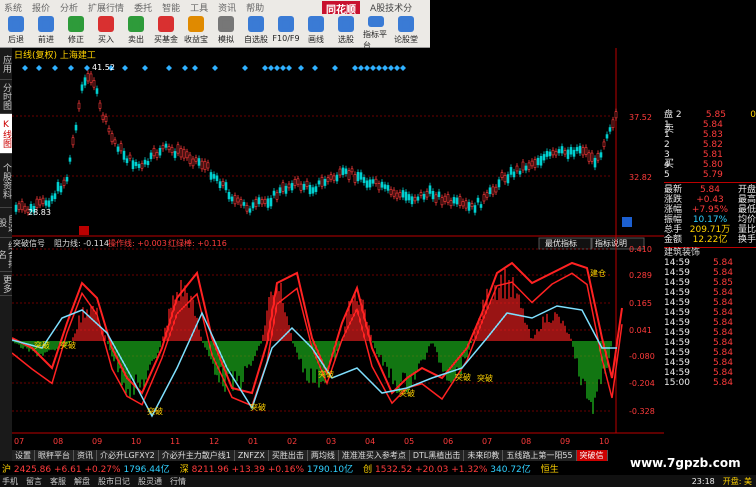  Describe the element at coordinates (316, 31) in the screenshot. I see `toolbar-button-10: ■ 画线` at that location.